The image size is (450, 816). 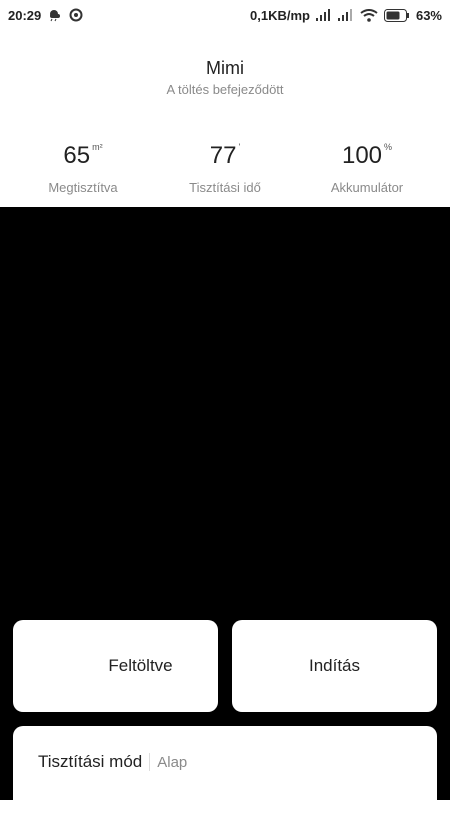 I want to click on stat-label: Megtisztítva, so click(x=83, y=187).